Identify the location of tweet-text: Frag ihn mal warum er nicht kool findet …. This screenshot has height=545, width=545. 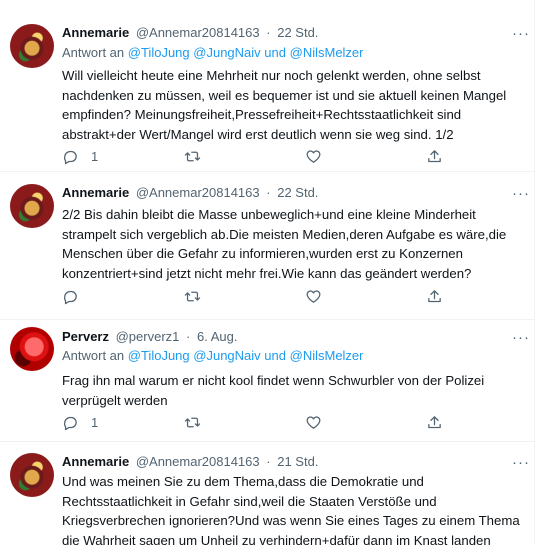
(293, 390).